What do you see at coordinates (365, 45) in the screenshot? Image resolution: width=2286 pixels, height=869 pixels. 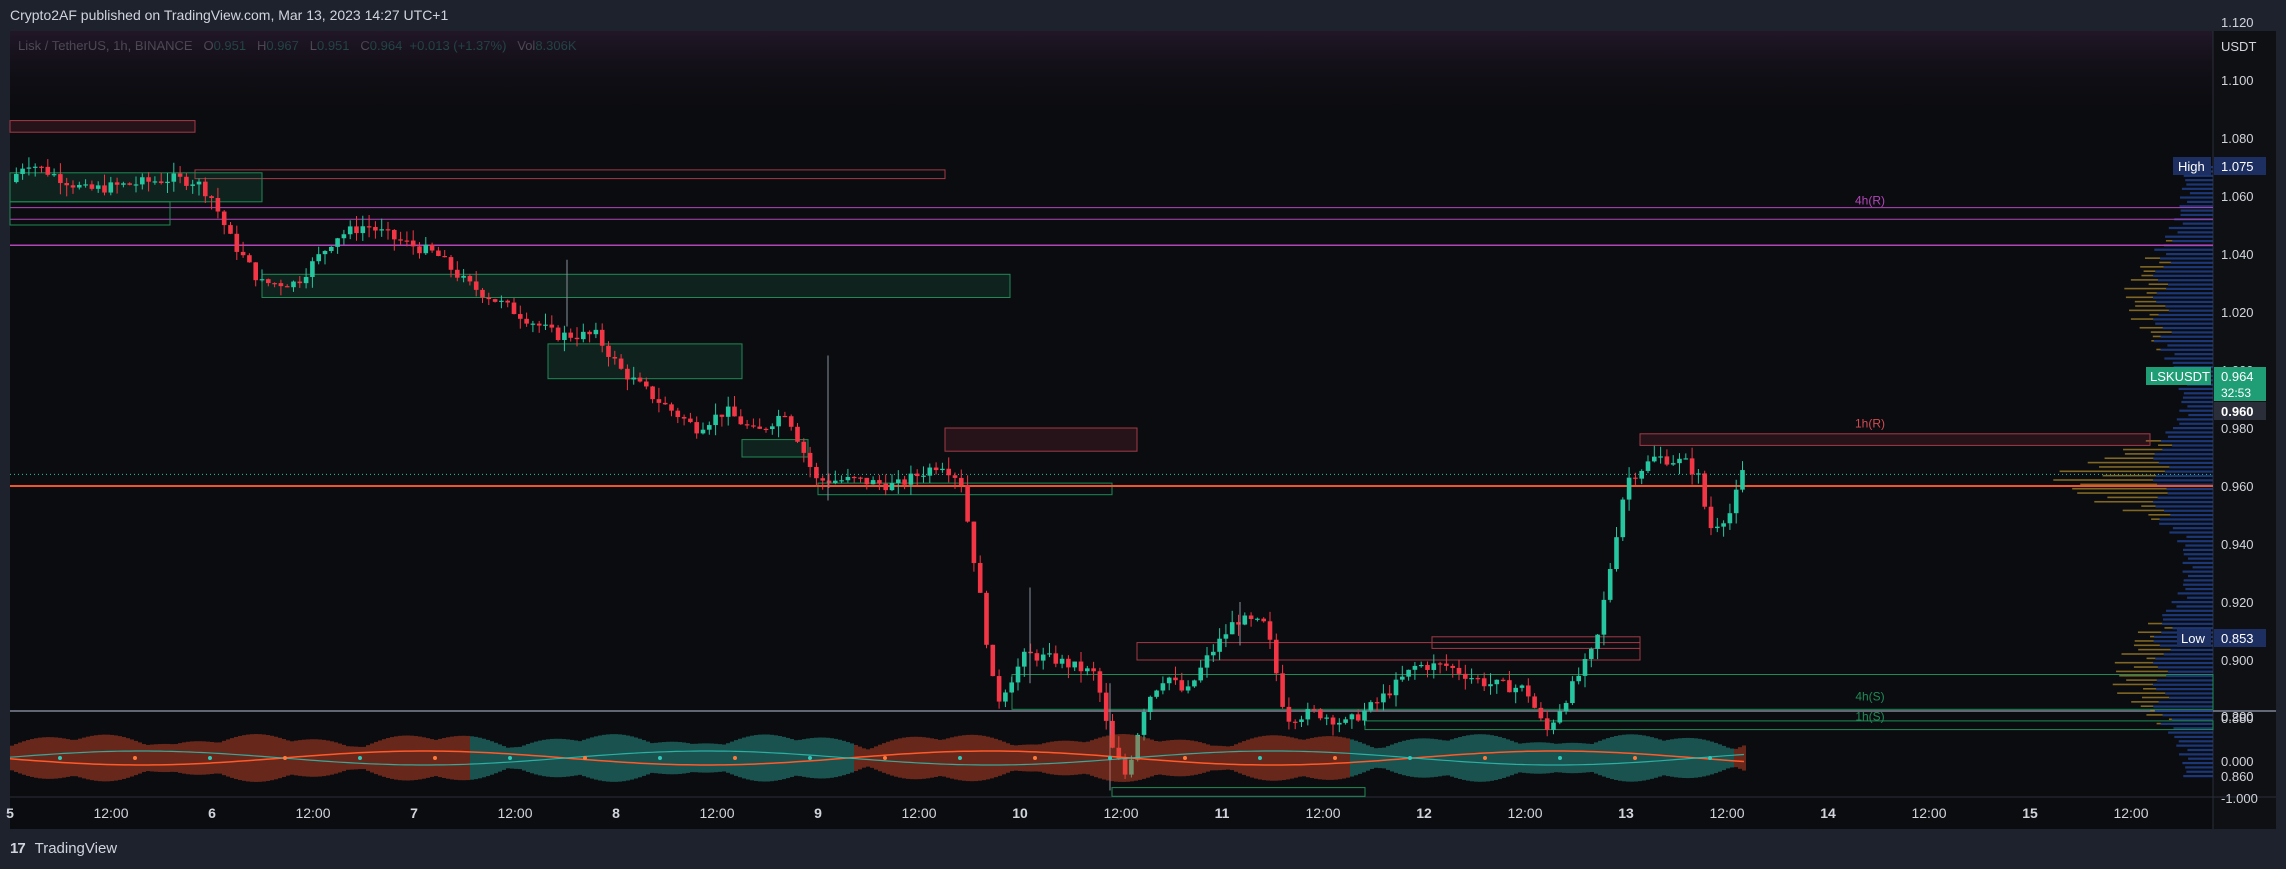 I see `close-label: C` at bounding box center [365, 45].